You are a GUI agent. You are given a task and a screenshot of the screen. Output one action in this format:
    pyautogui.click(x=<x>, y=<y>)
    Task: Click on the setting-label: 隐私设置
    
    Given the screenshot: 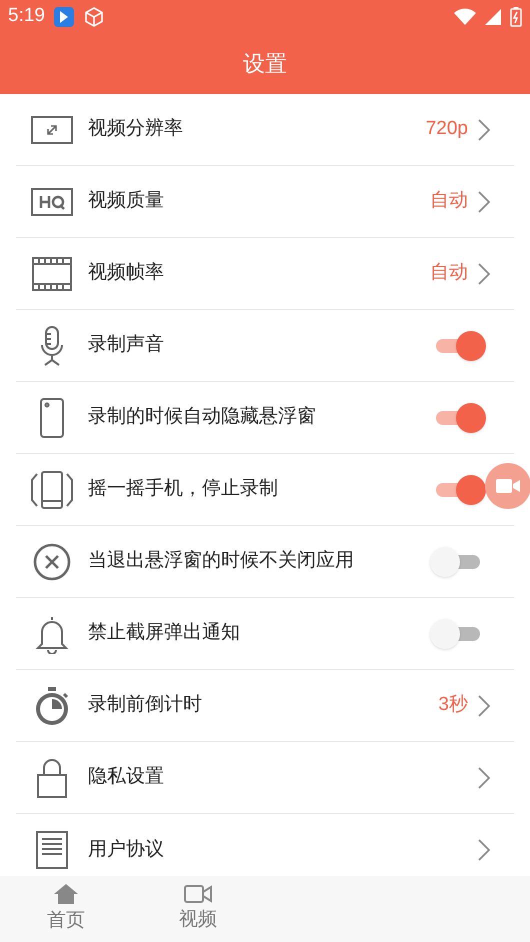 What is the action you would take?
    pyautogui.click(x=126, y=777)
    